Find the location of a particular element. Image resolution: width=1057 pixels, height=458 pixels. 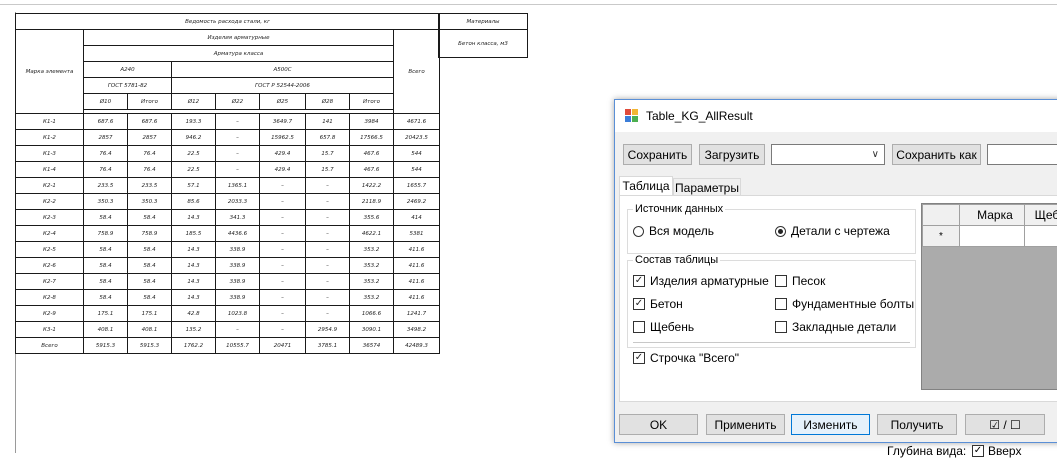

checkbox-embedded-parts: Закладные детали is located at coordinates (835, 327).